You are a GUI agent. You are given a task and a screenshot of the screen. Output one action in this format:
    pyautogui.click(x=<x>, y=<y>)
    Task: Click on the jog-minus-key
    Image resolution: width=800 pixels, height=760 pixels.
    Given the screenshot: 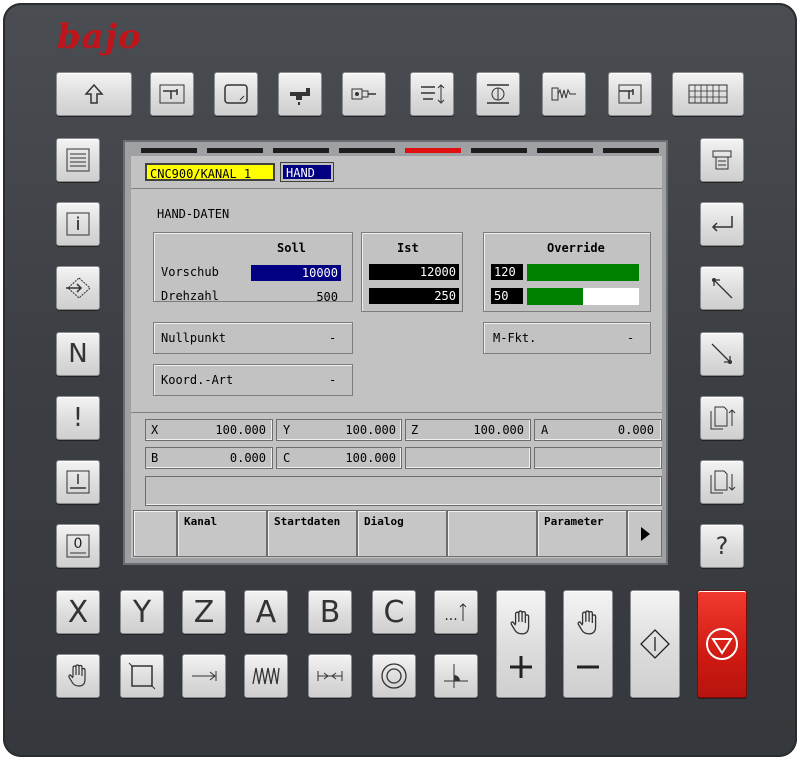 What is the action you would take?
    pyautogui.click(x=588, y=644)
    